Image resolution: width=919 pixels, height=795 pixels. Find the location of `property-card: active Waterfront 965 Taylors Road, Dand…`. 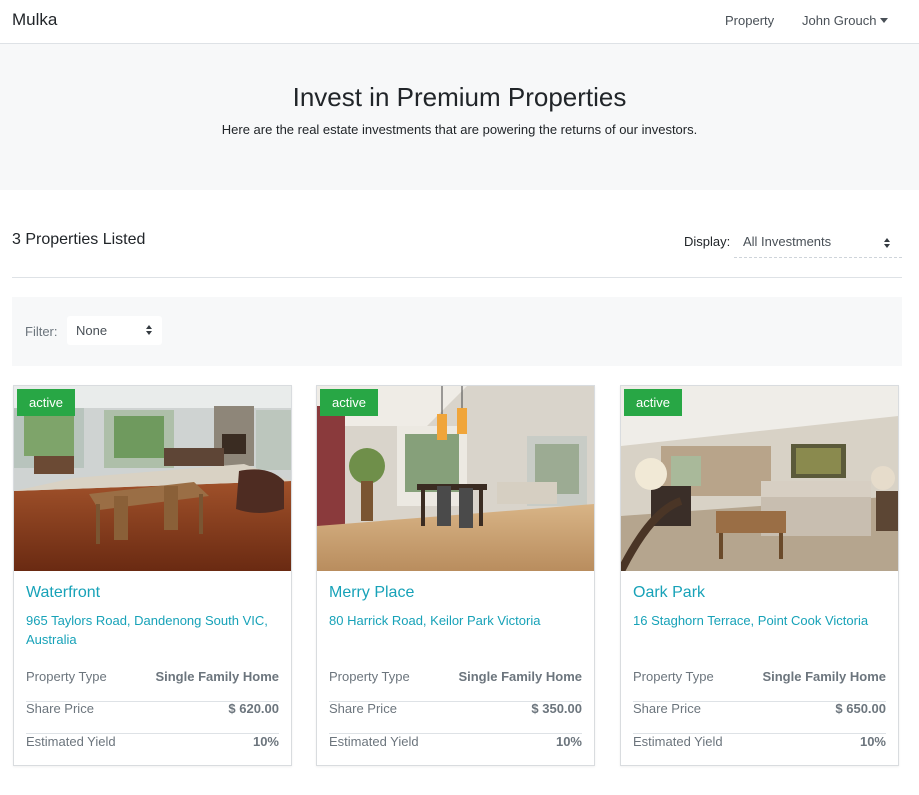

property-card: active Waterfront 965 Taylors Road, Dand… is located at coordinates (152, 575).